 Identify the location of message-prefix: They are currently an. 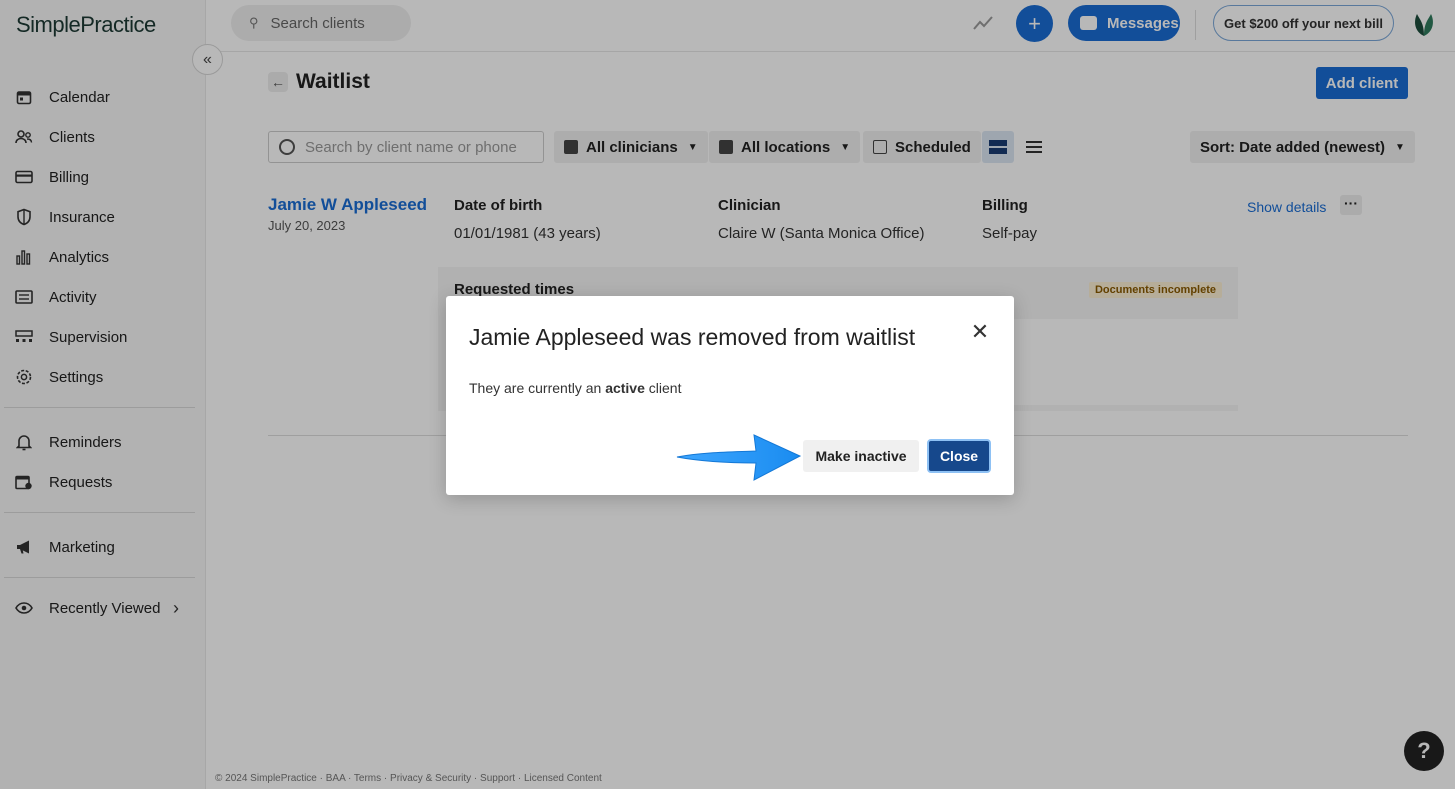
(535, 388).